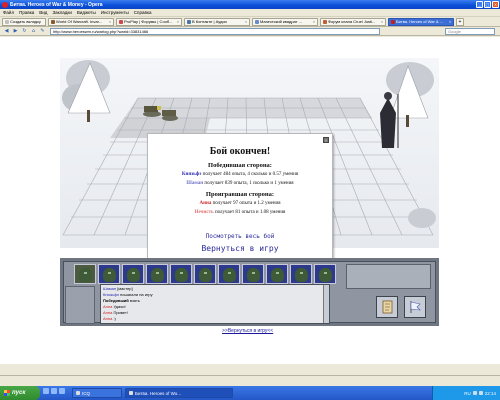 The width and height of the screenshot is (500, 400). I want to click on menu-file: Файл, so click(8, 12).